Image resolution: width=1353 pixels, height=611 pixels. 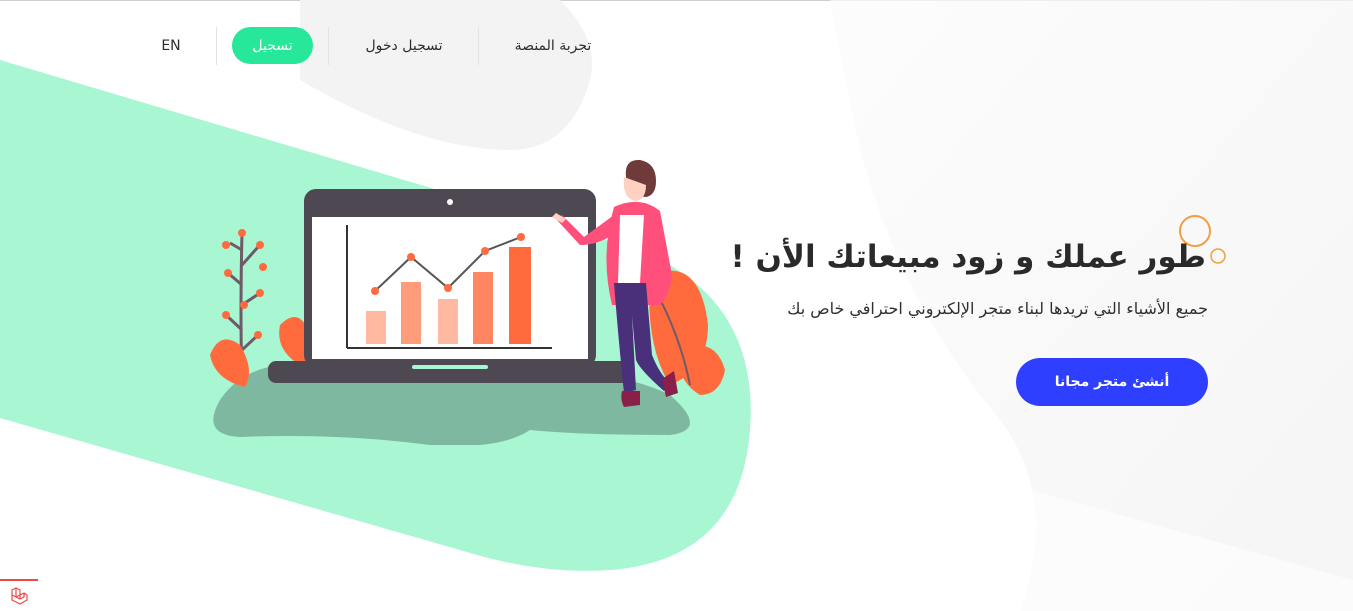 I want to click on laptop-base, so click(x=449, y=372).